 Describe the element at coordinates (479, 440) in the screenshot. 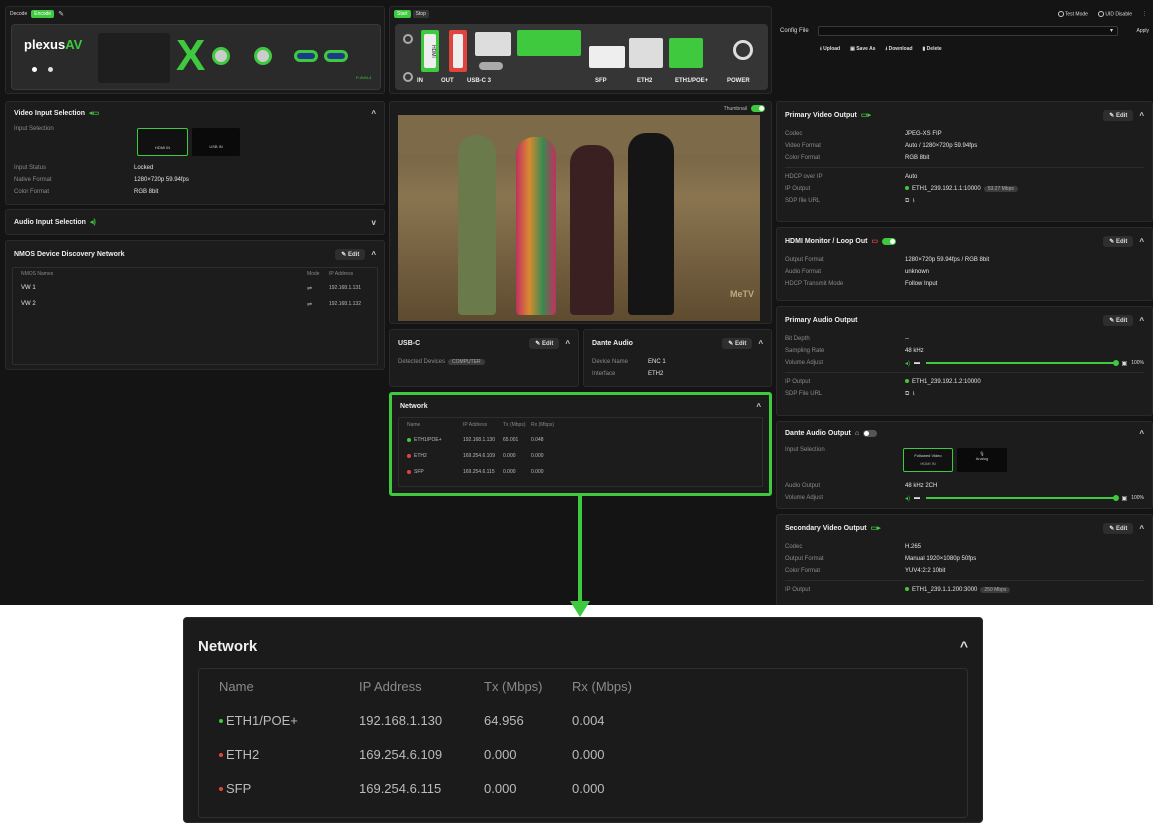

I see `net-ip: 192.168.1.130` at that location.